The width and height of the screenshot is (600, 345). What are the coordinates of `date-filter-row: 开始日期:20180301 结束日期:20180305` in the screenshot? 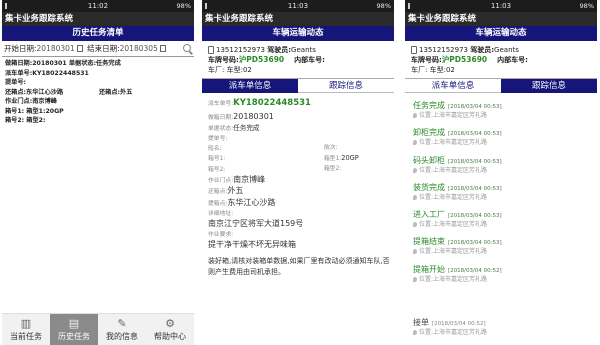 It's located at (98, 49).